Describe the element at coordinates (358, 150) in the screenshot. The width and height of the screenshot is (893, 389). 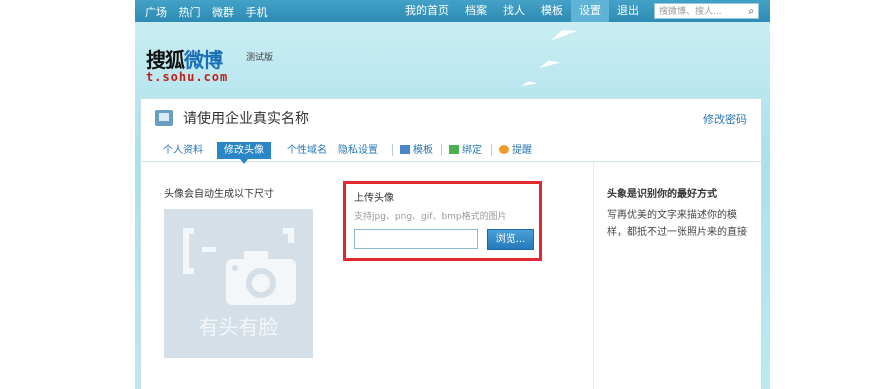
I see `tab-privacy: 隐私设置` at that location.